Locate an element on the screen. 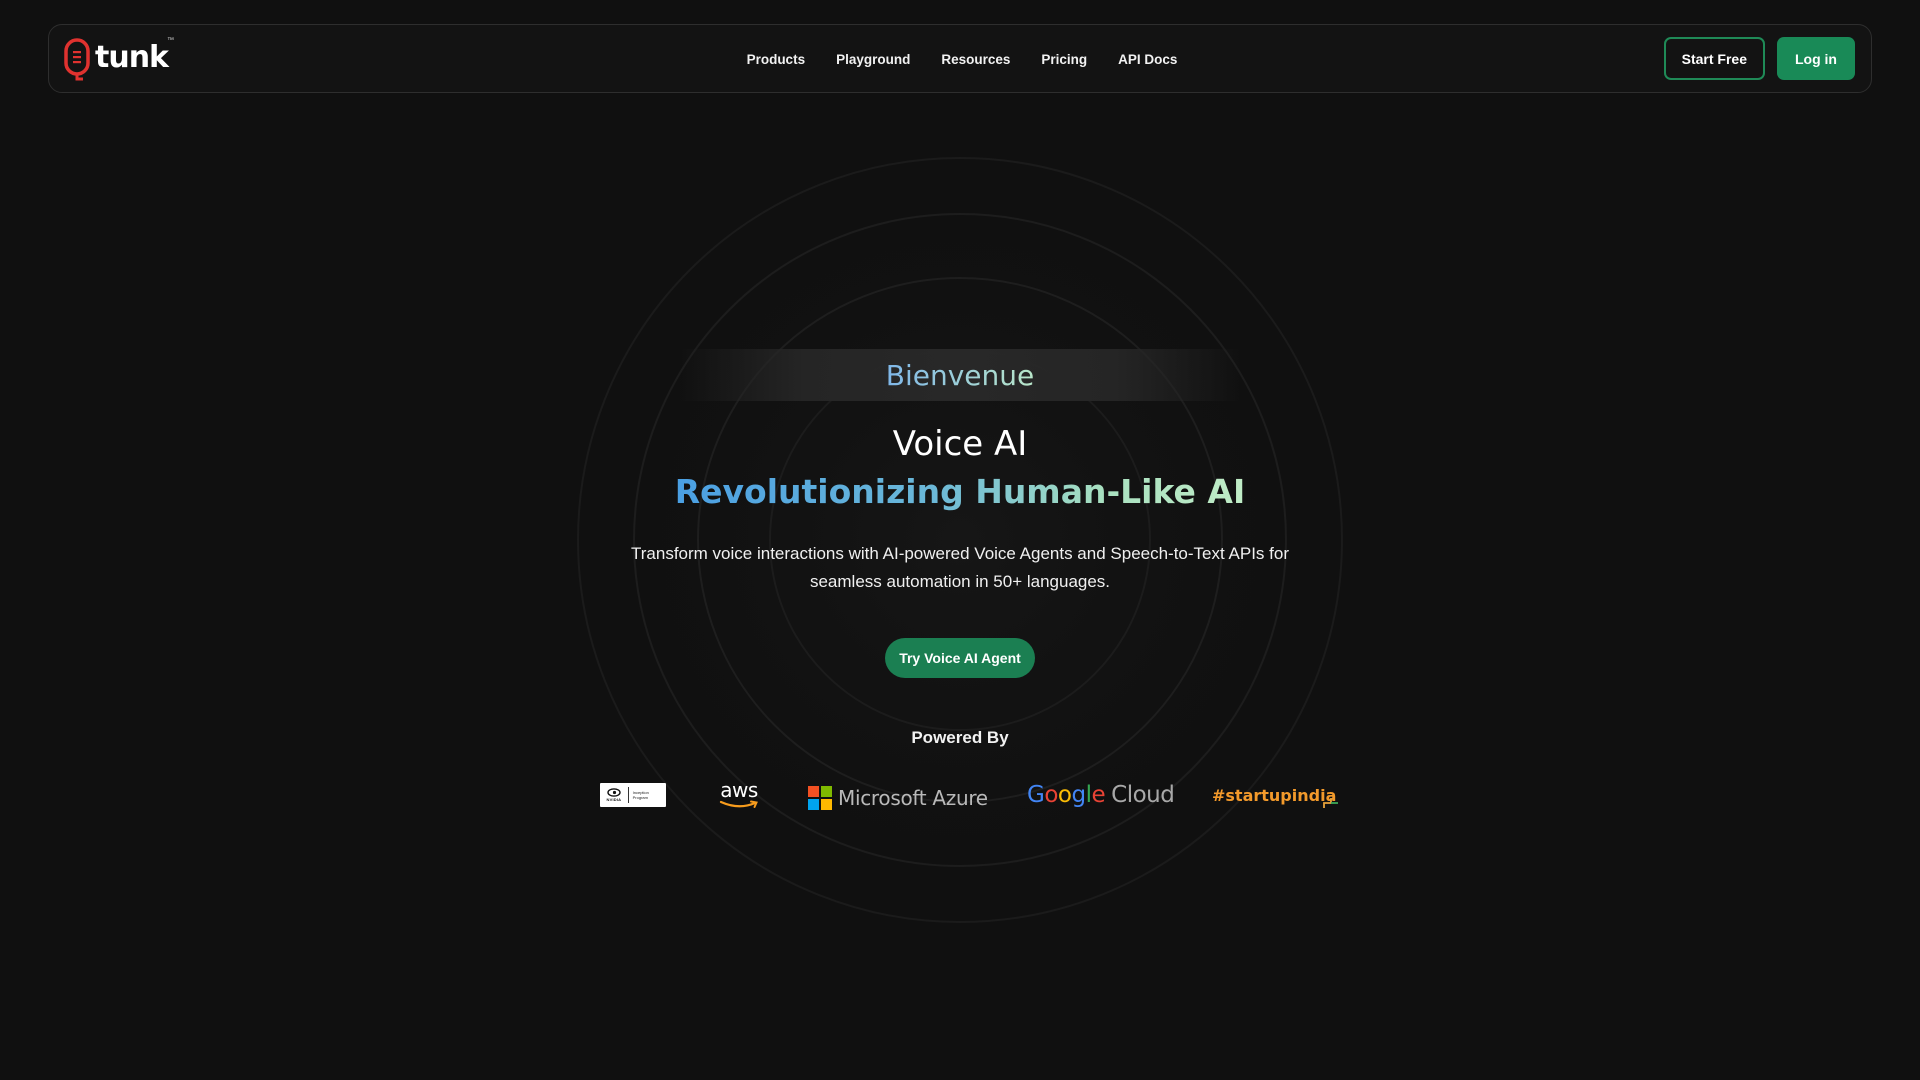  trademark-mark: ™ is located at coordinates (171, 40).